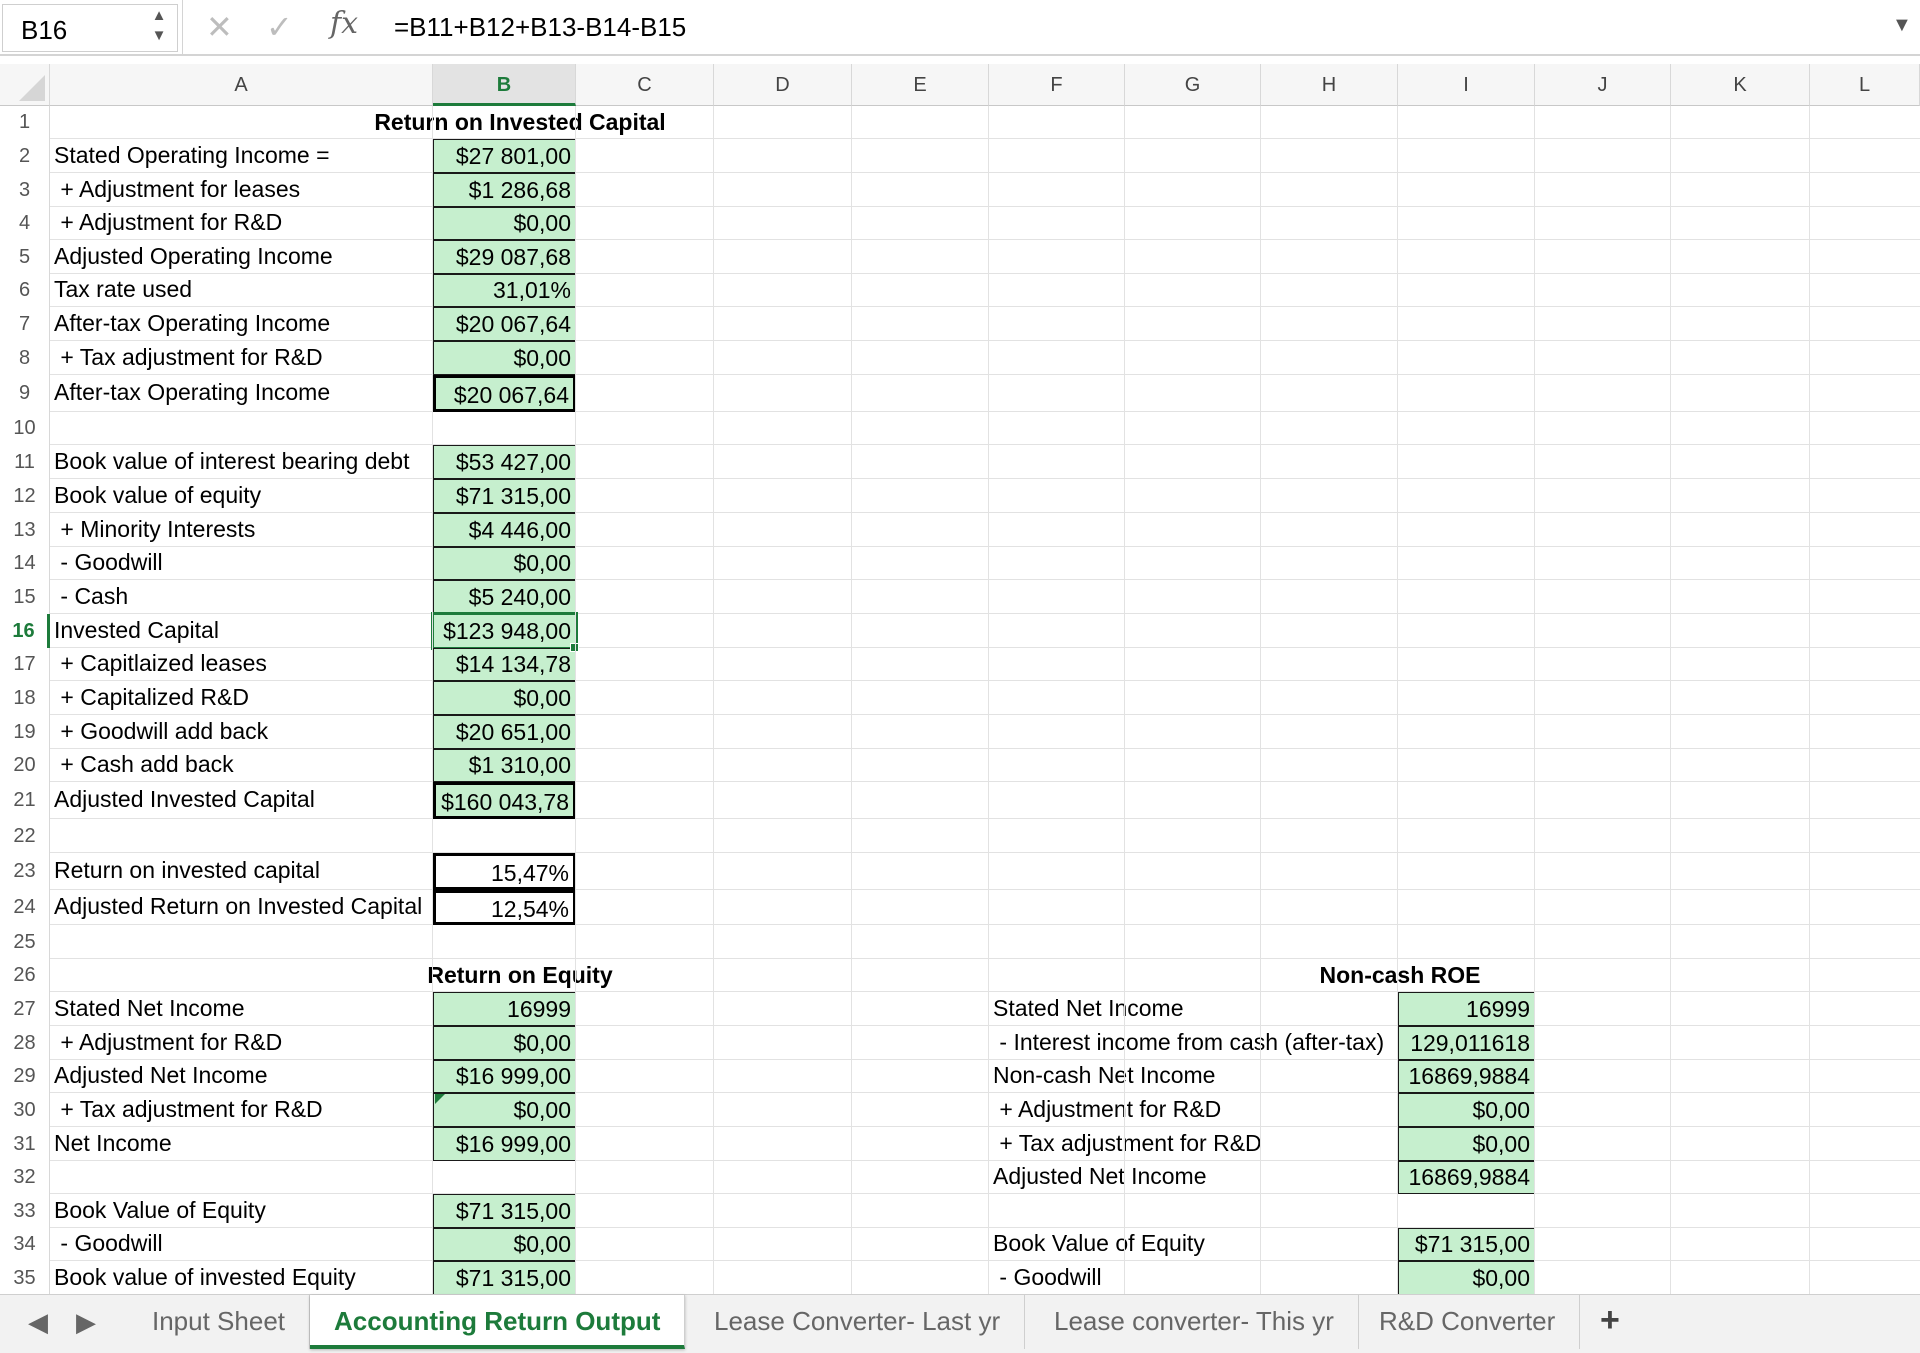  I want to click on value-cell-b31: $16 999,00, so click(504, 1144).